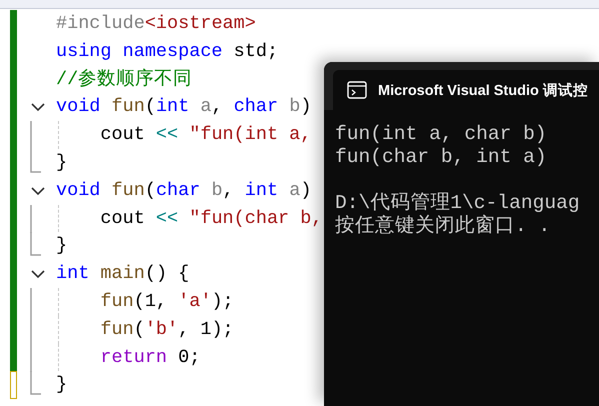 The width and height of the screenshot is (599, 406). I want to click on code-line: int main() {, so click(122, 274).